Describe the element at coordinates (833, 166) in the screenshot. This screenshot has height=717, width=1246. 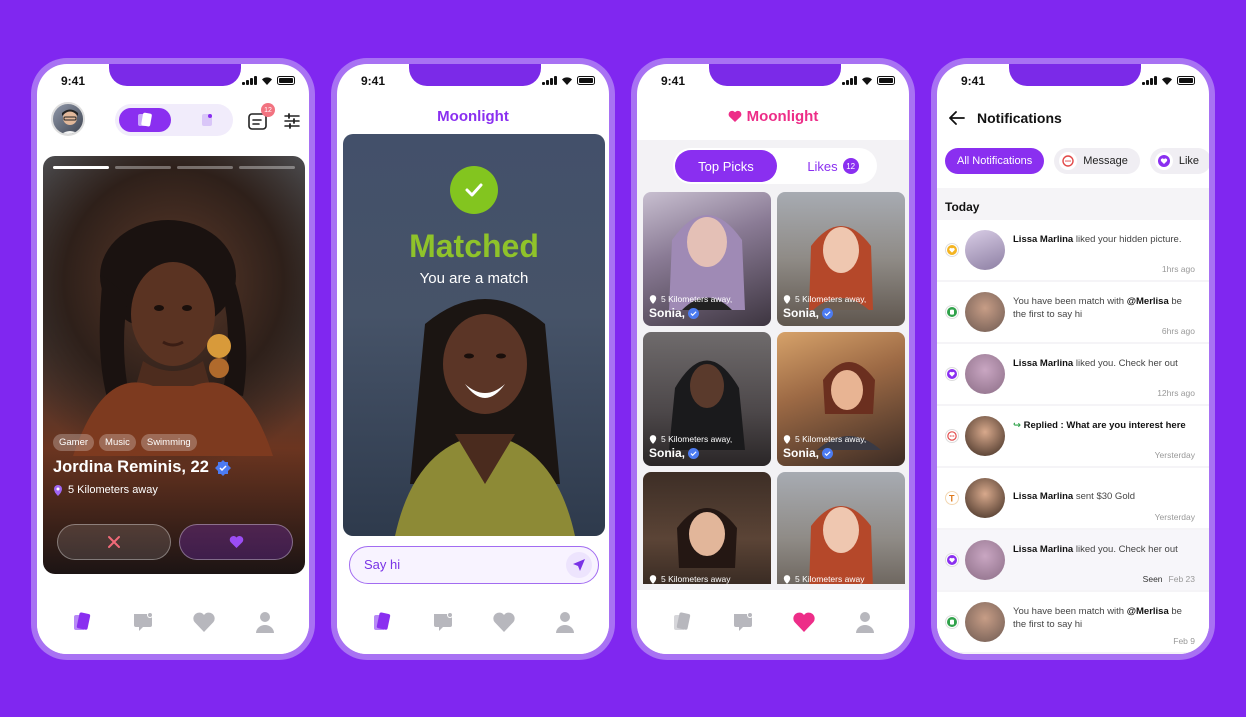
I see `tab-likes: Likes 12` at that location.